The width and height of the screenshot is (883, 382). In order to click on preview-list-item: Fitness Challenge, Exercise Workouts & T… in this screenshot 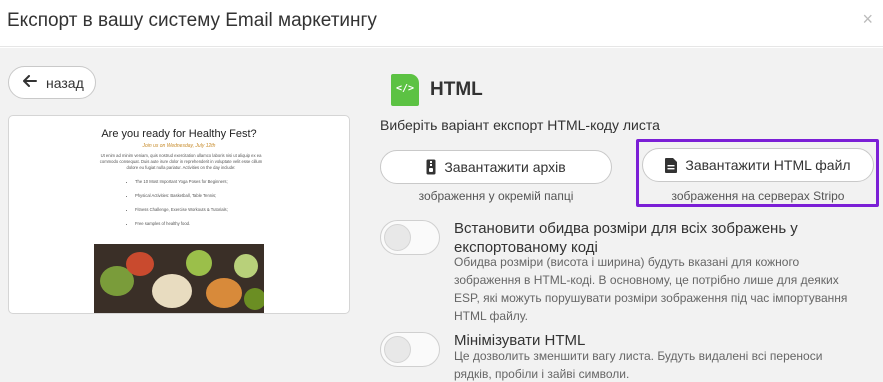, I will do `click(185, 210)`.